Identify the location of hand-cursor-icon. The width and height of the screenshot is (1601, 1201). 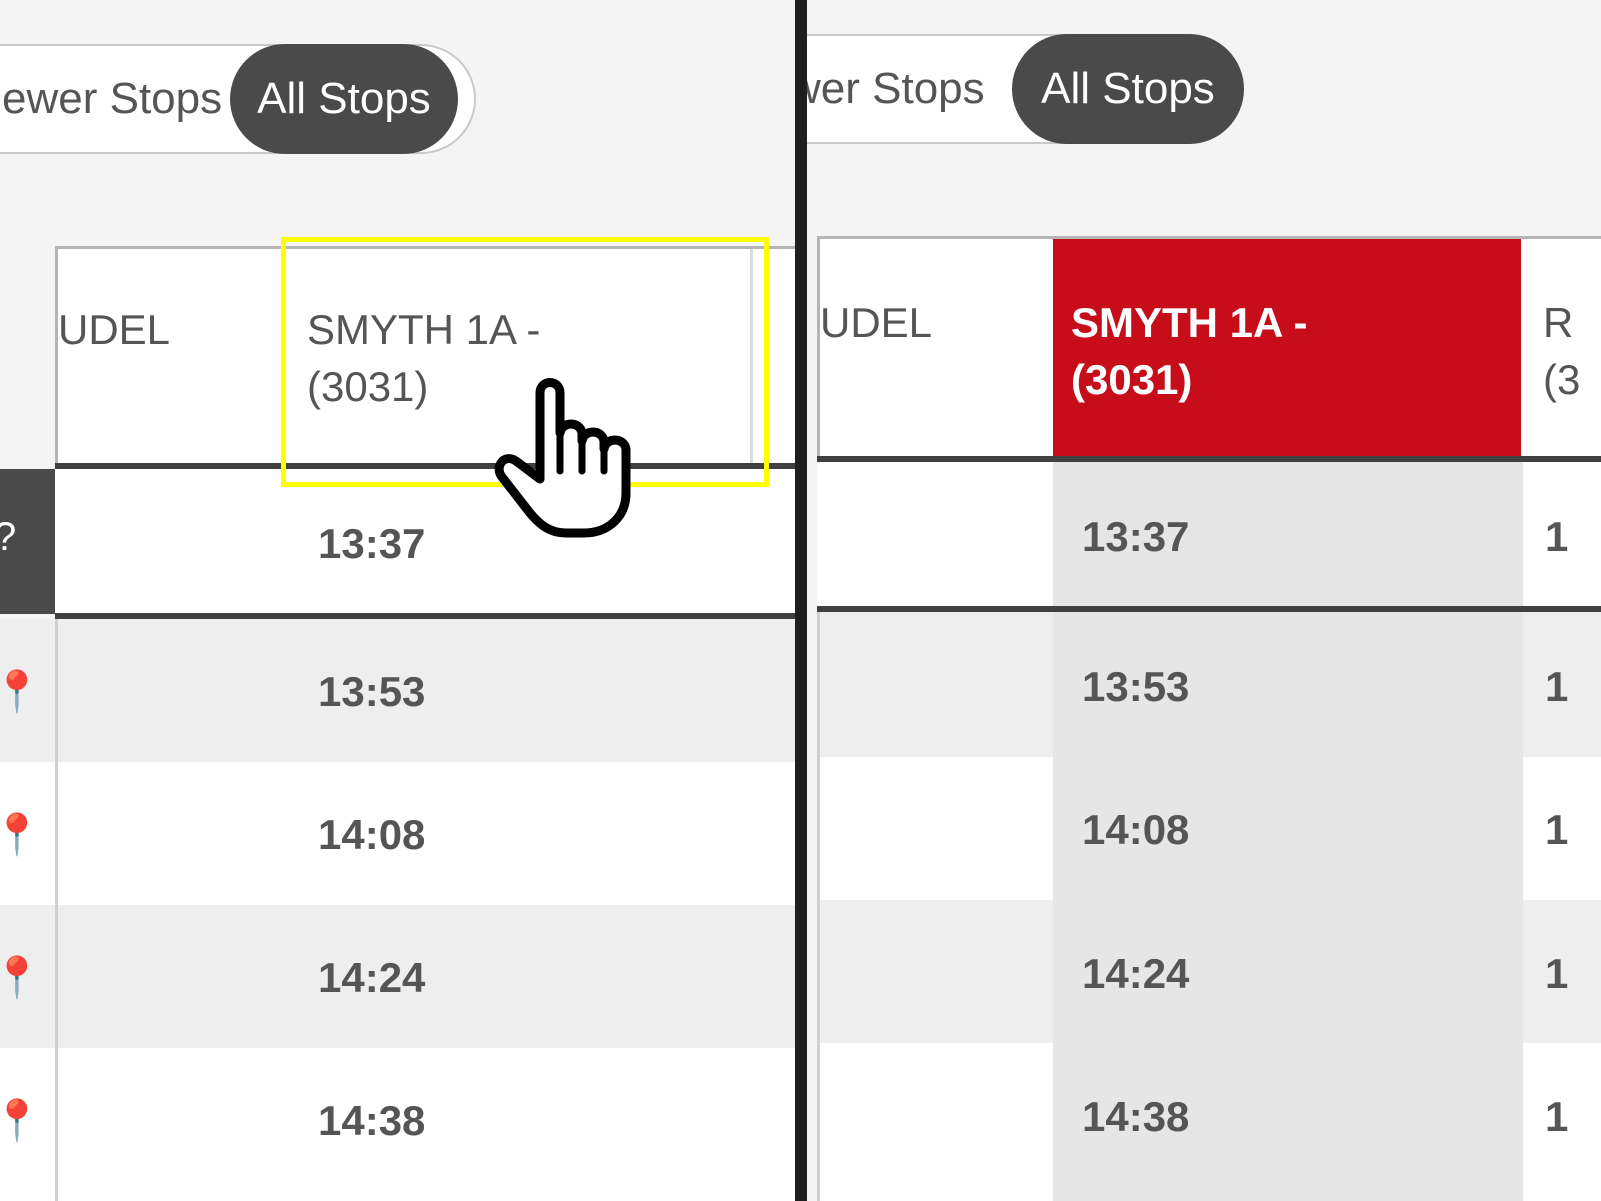
(562, 458).